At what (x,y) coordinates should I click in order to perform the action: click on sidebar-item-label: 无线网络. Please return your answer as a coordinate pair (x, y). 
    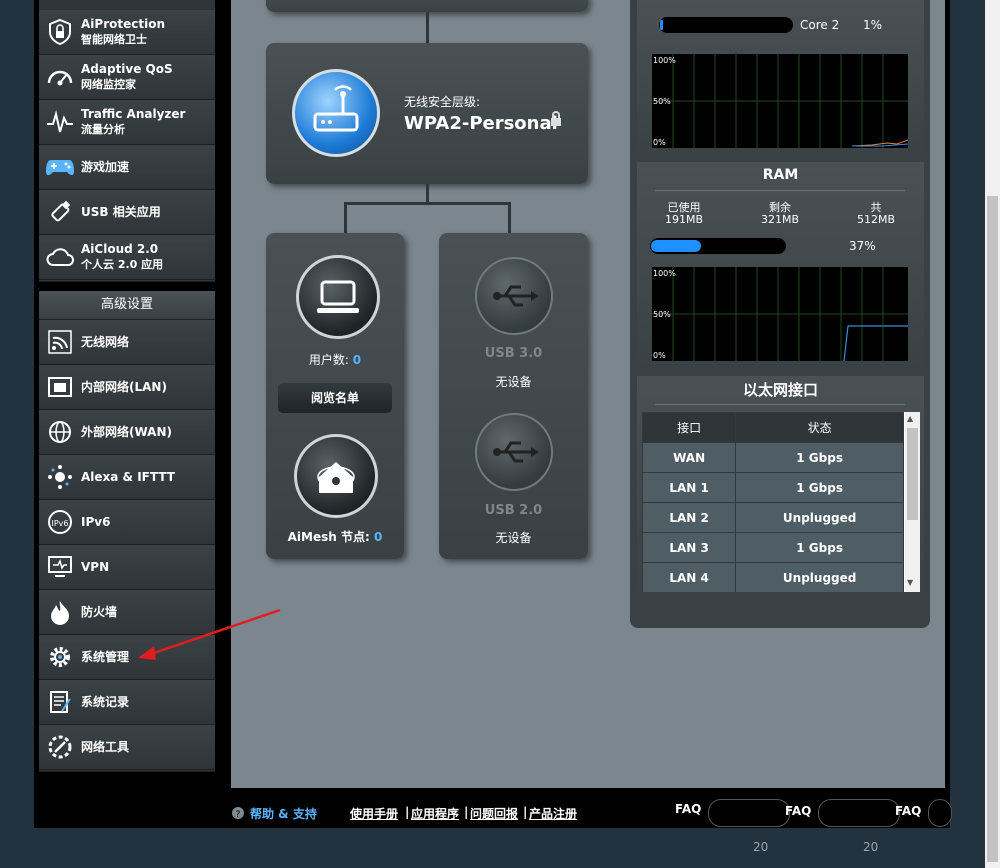
    Looking at the image, I should click on (105, 341).